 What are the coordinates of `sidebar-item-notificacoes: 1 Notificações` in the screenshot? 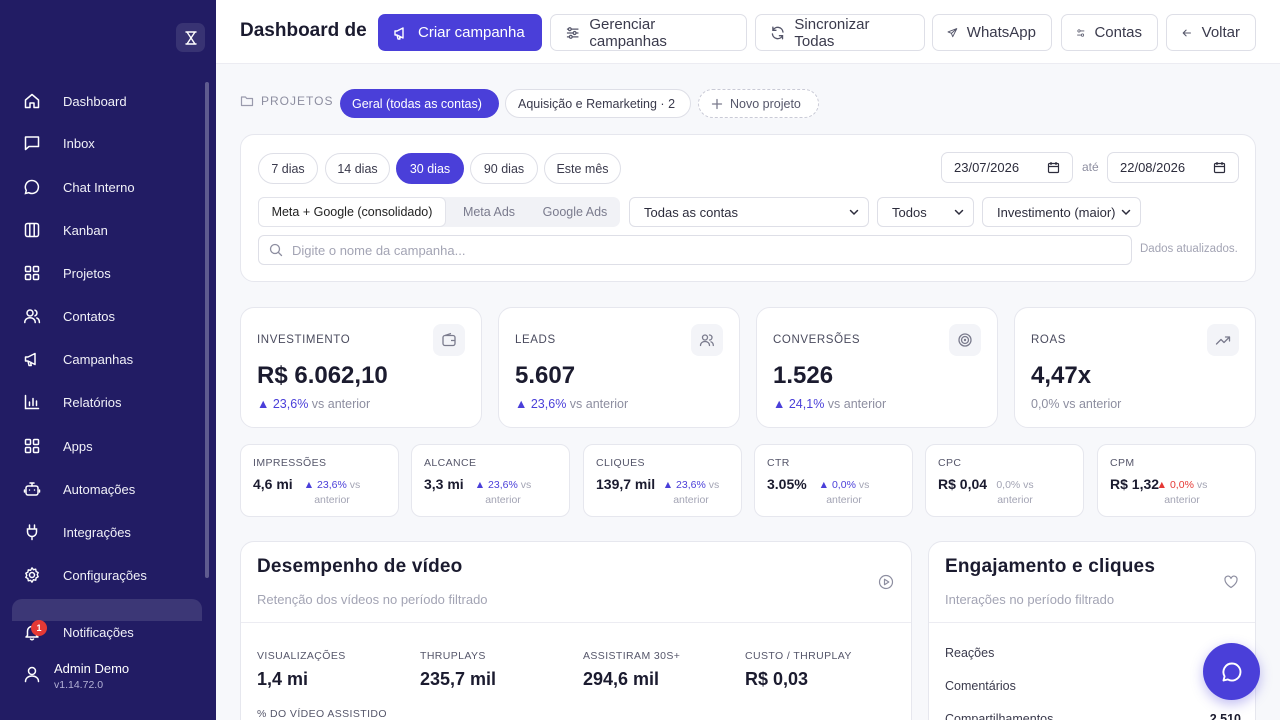 It's located at (107, 632).